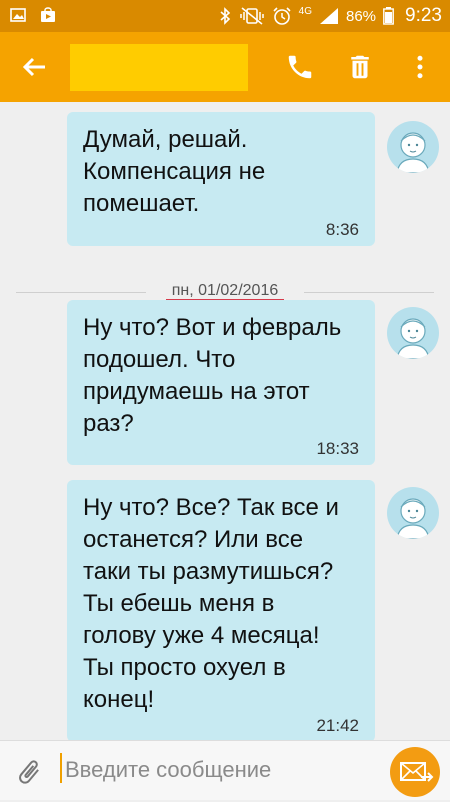 The image size is (450, 802). What do you see at coordinates (225, 291) in the screenshot?
I see `date-separator-label: пн, 01/02/2016` at bounding box center [225, 291].